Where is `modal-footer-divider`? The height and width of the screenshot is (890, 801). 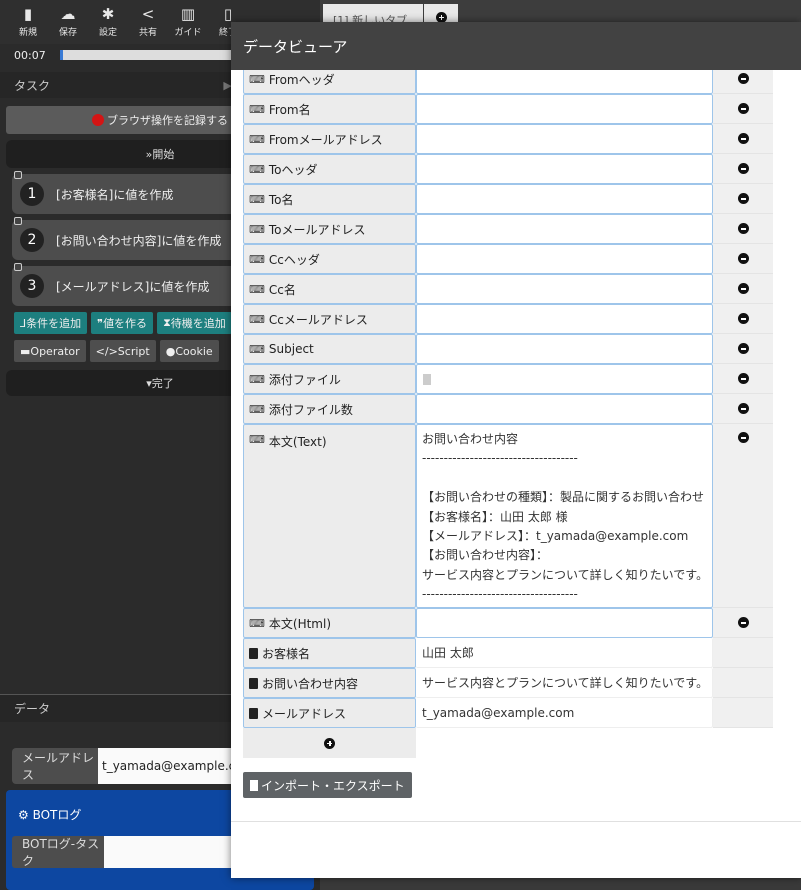 modal-footer-divider is located at coordinates (516, 821).